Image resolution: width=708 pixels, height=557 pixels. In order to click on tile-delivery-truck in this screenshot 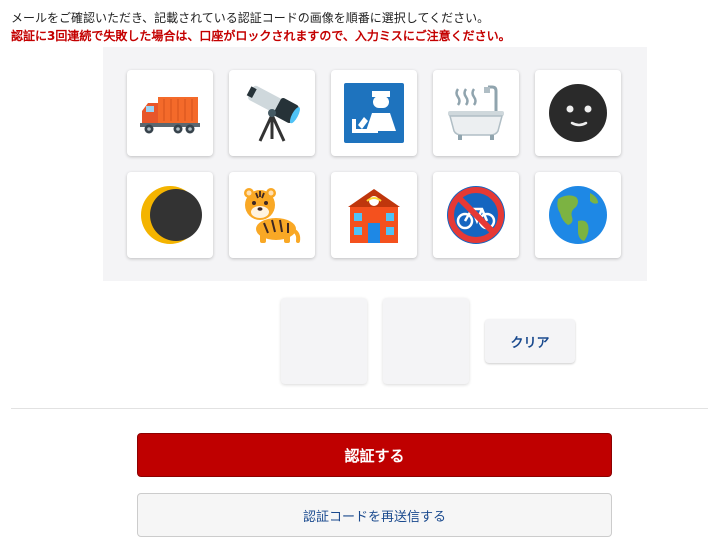, I will do `click(170, 113)`.